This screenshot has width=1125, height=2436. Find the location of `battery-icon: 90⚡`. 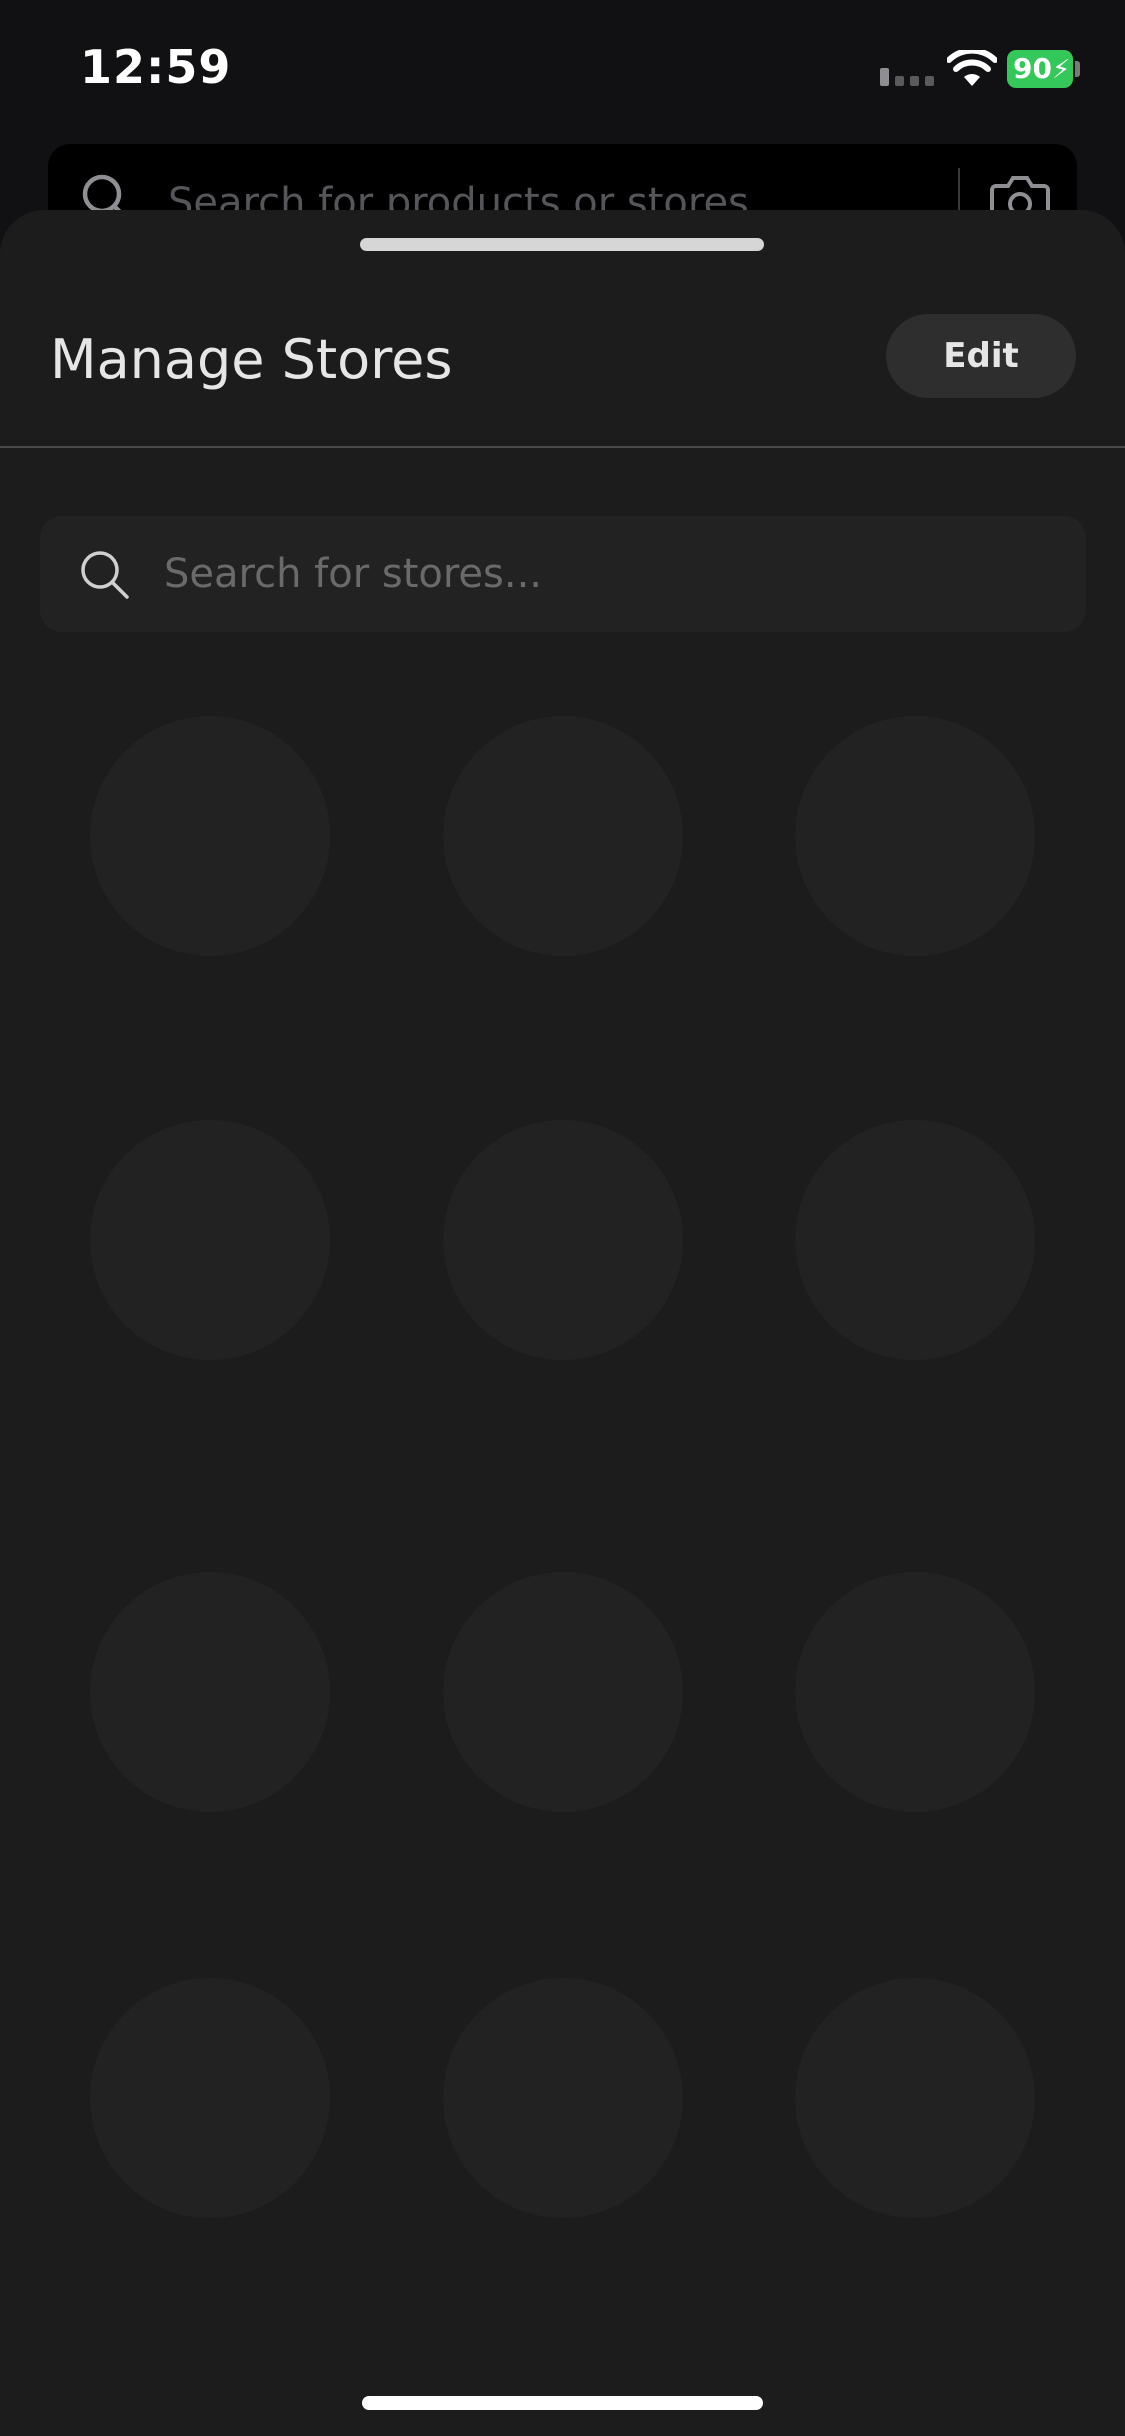

battery-icon: 90⚡ is located at coordinates (1040, 69).